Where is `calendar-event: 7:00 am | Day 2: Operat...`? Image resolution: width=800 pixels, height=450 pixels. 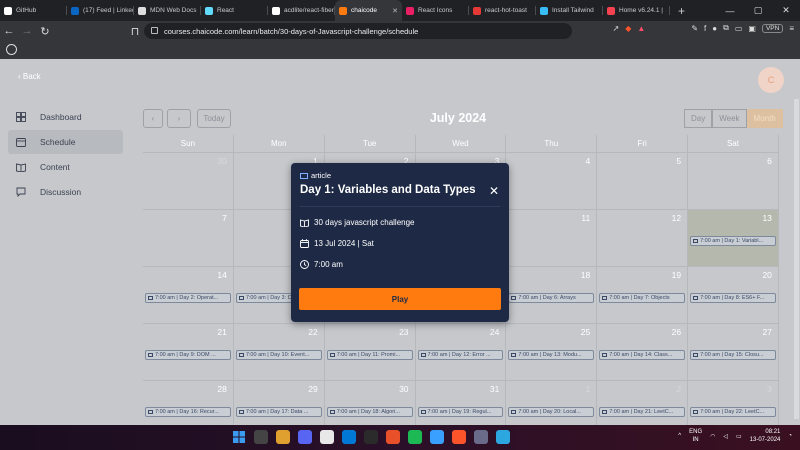 calendar-event: 7:00 am | Day 2: Operat... is located at coordinates (188, 298).